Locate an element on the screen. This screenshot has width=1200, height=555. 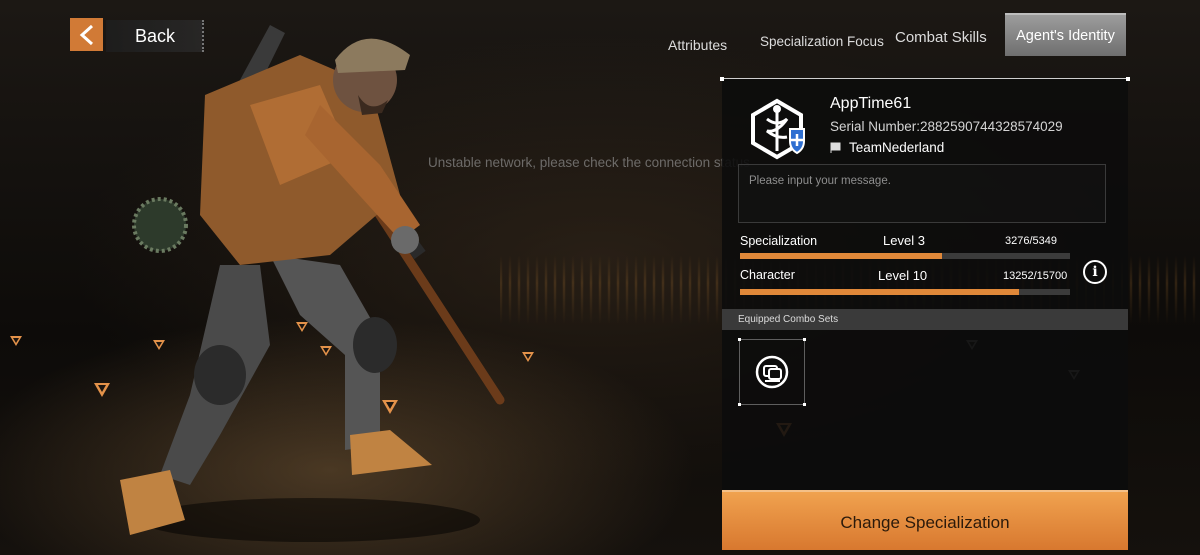
info-icon: i is located at coordinates (1095, 272).